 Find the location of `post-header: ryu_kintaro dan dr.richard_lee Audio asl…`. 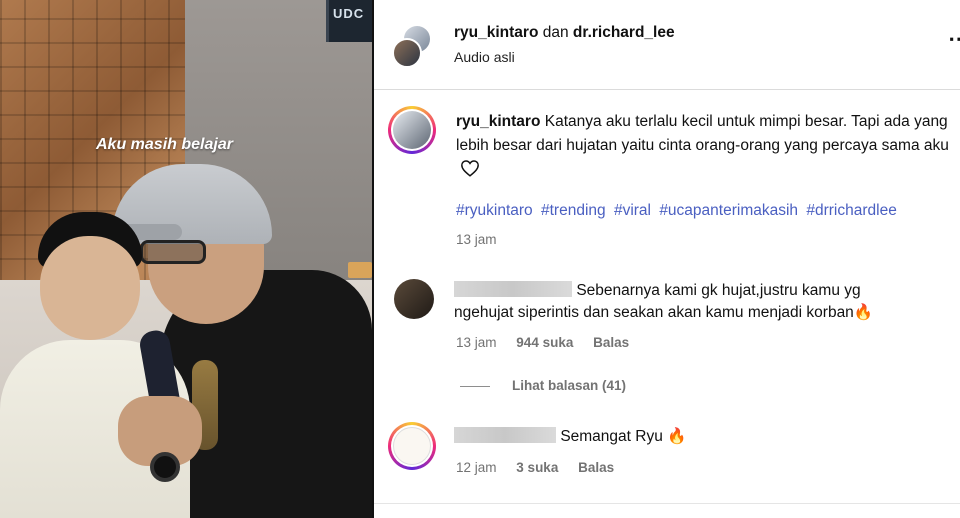

post-header: ryu_kintaro dan dr.richard_lee Audio asl… is located at coordinates (667, 45).